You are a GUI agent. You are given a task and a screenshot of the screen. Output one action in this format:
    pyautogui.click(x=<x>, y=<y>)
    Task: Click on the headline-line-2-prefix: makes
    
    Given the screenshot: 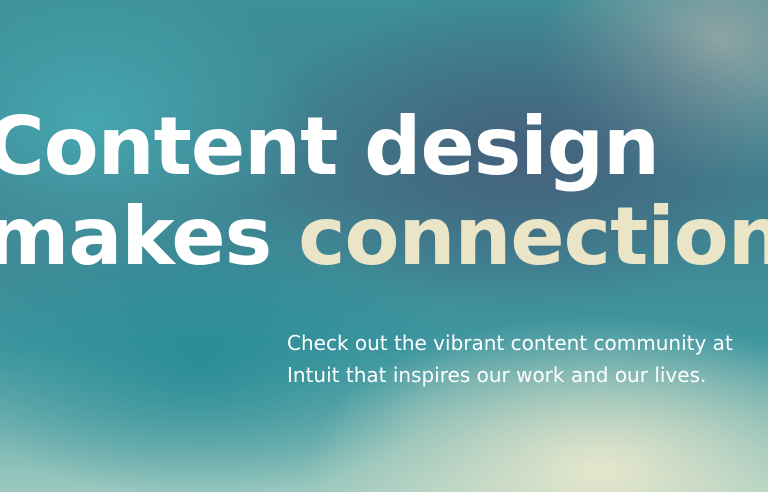 What is the action you would take?
    pyautogui.click(x=149, y=236)
    